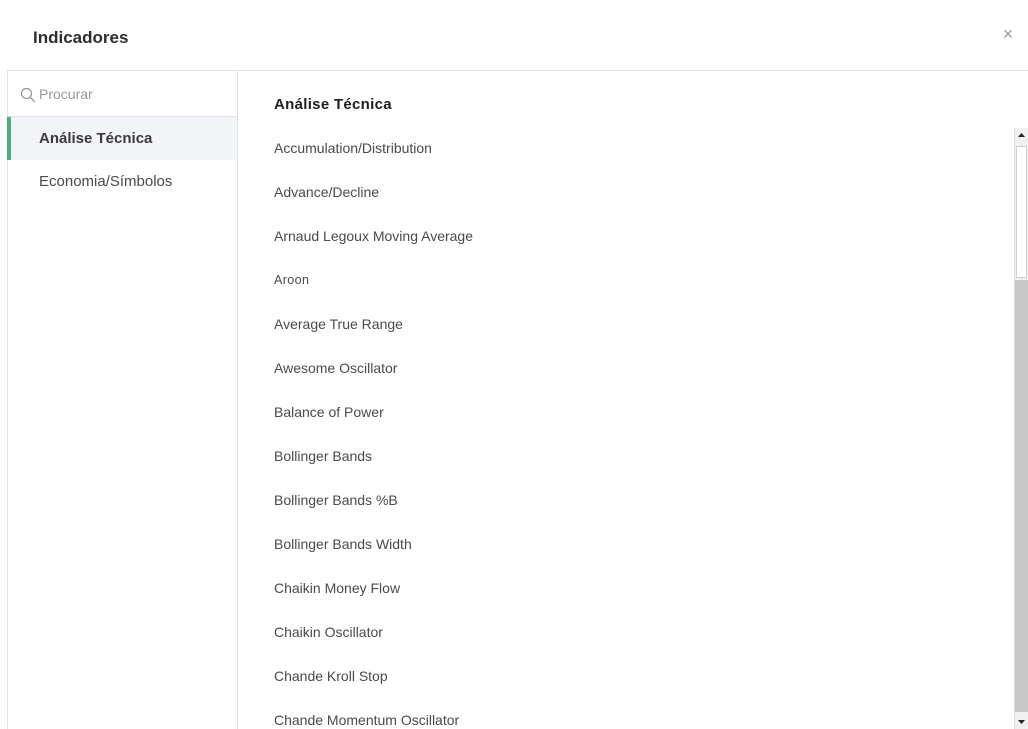  Describe the element at coordinates (625, 368) in the screenshot. I see `list-item: Awesome Oscillator` at that location.